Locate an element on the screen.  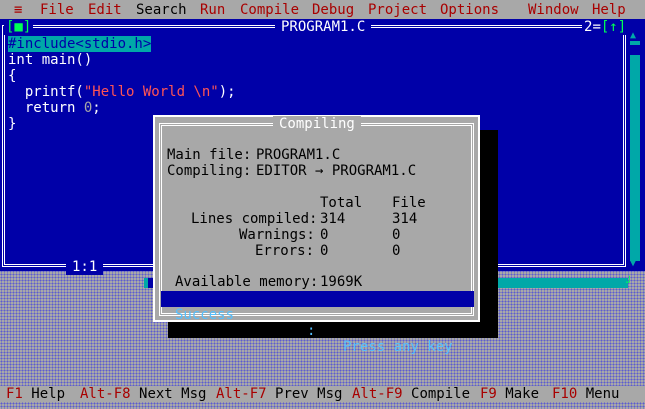
resize-corner-icon: ┘ is located at coordinates (632, 283).